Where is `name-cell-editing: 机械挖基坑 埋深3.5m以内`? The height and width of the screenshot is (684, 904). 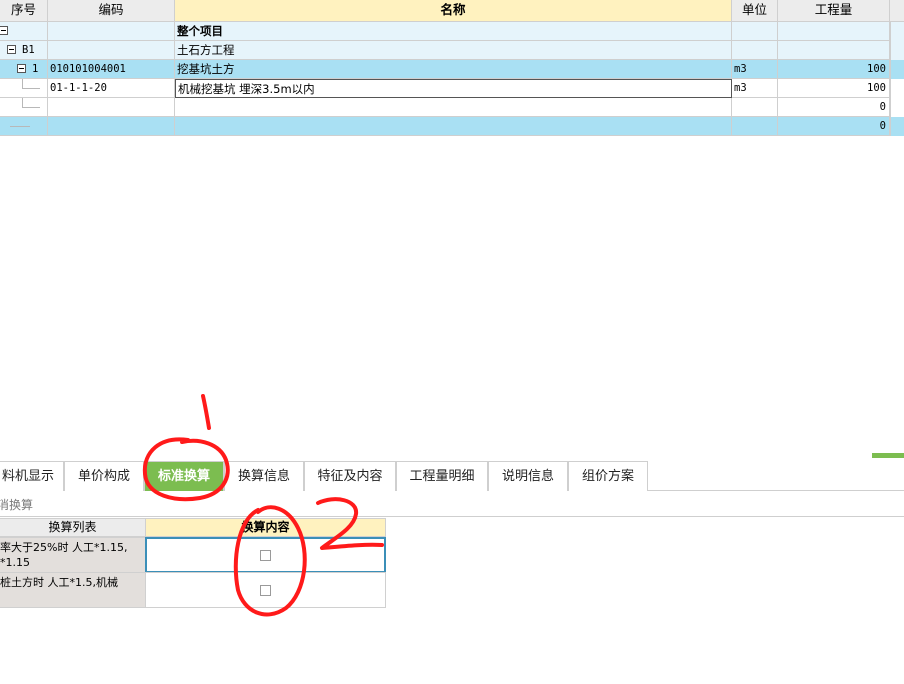 name-cell-editing: 机械挖基坑 埋深3.5m以内 is located at coordinates (453, 88).